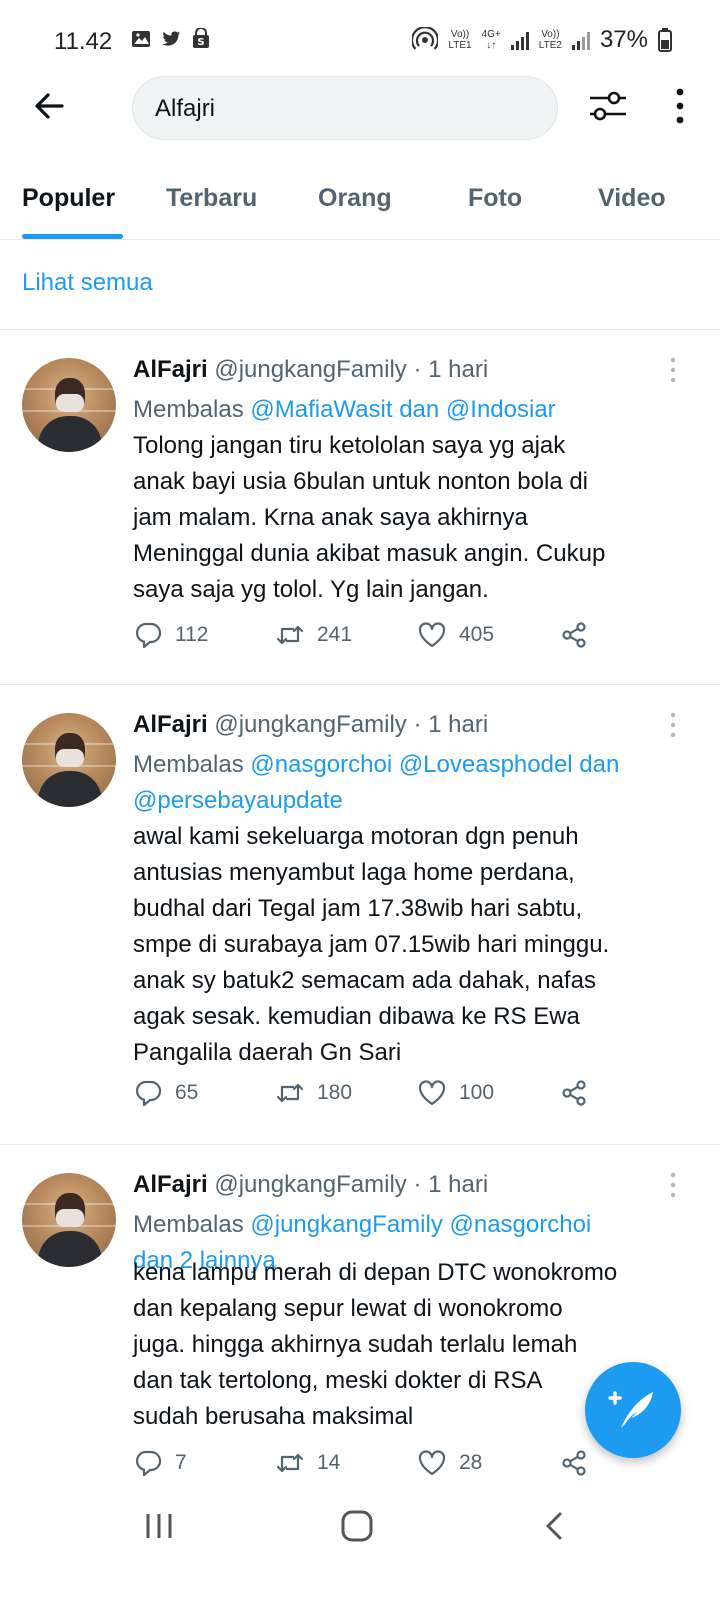 The image size is (720, 1600). I want to click on reply-mentions-continued: @persebayaupdate, so click(413, 801).